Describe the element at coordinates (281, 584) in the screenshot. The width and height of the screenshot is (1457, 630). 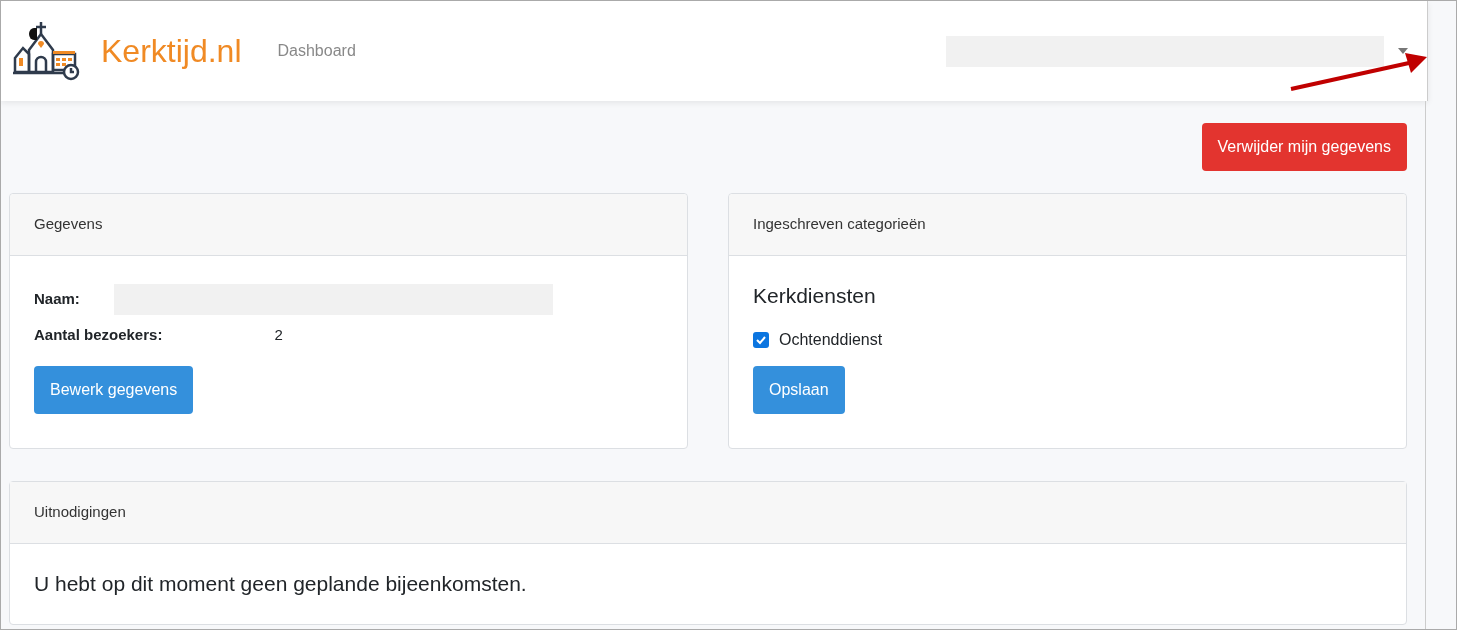
I see `empty-message: U hebt op dit moment geen geplande bijeenkomsten.` at that location.